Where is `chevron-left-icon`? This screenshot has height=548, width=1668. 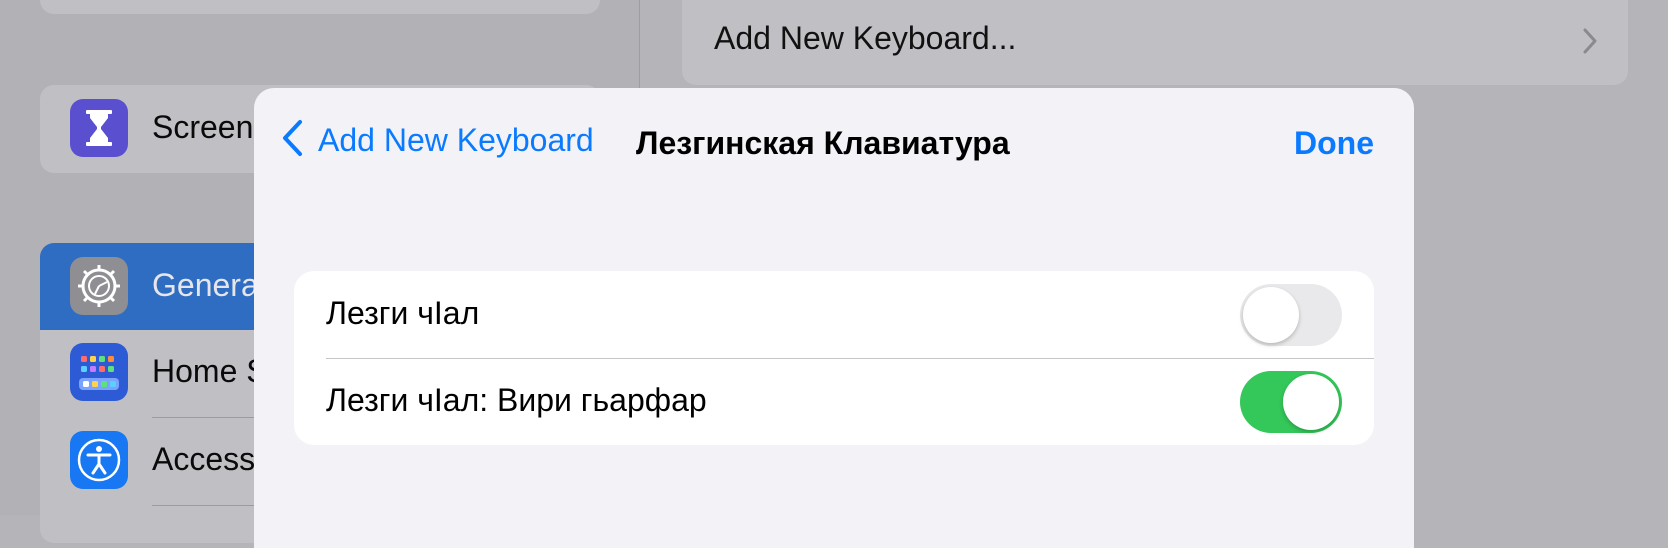 chevron-left-icon is located at coordinates (292, 140).